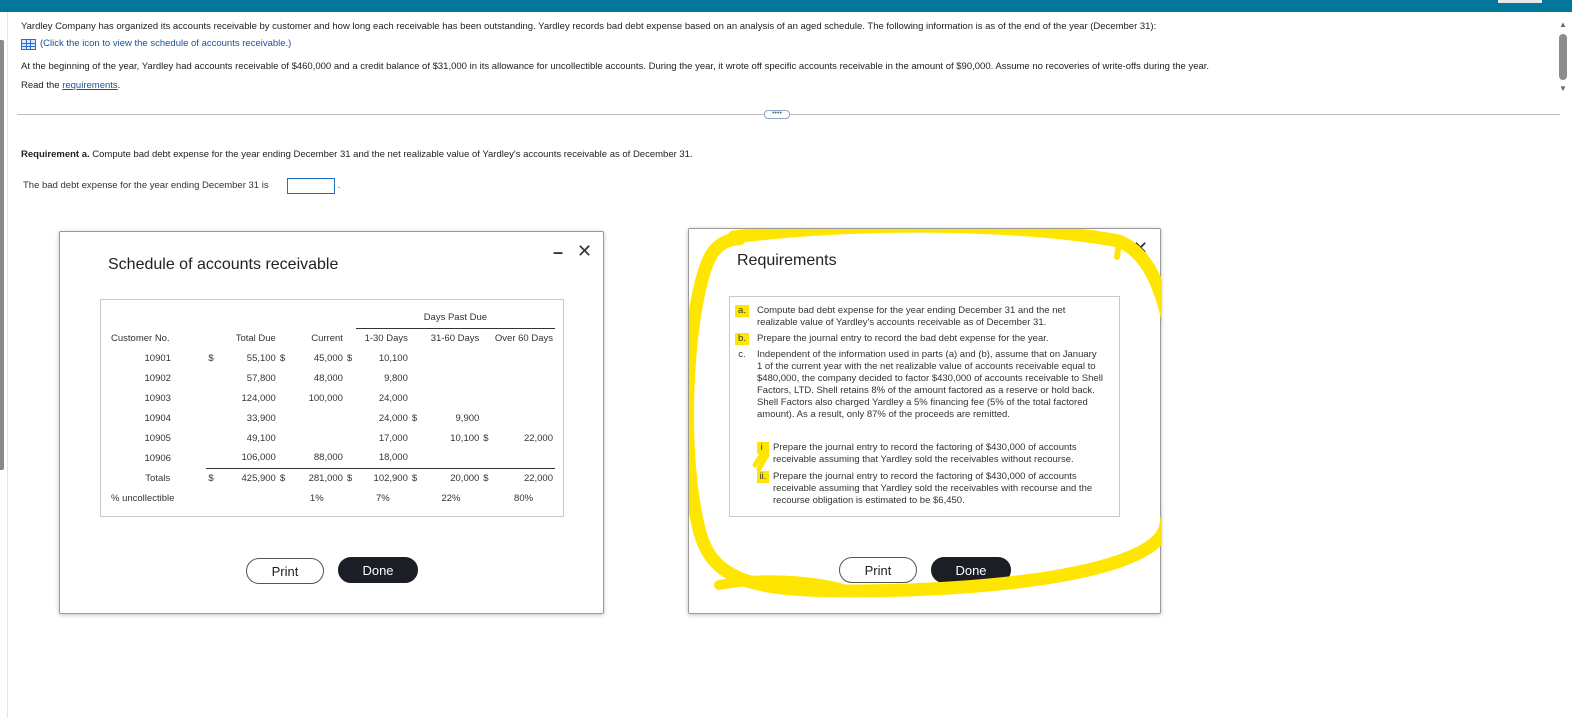  Describe the element at coordinates (451, 498) in the screenshot. I see `table-cell: 22%` at that location.